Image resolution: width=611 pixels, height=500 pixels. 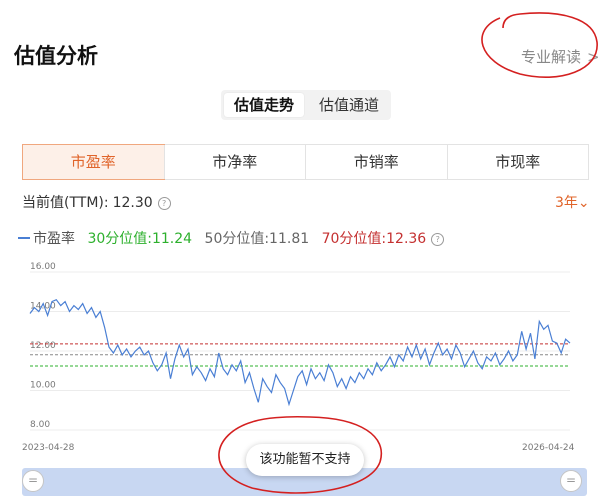 I want to click on series-line-icon, so click(x=24, y=238).